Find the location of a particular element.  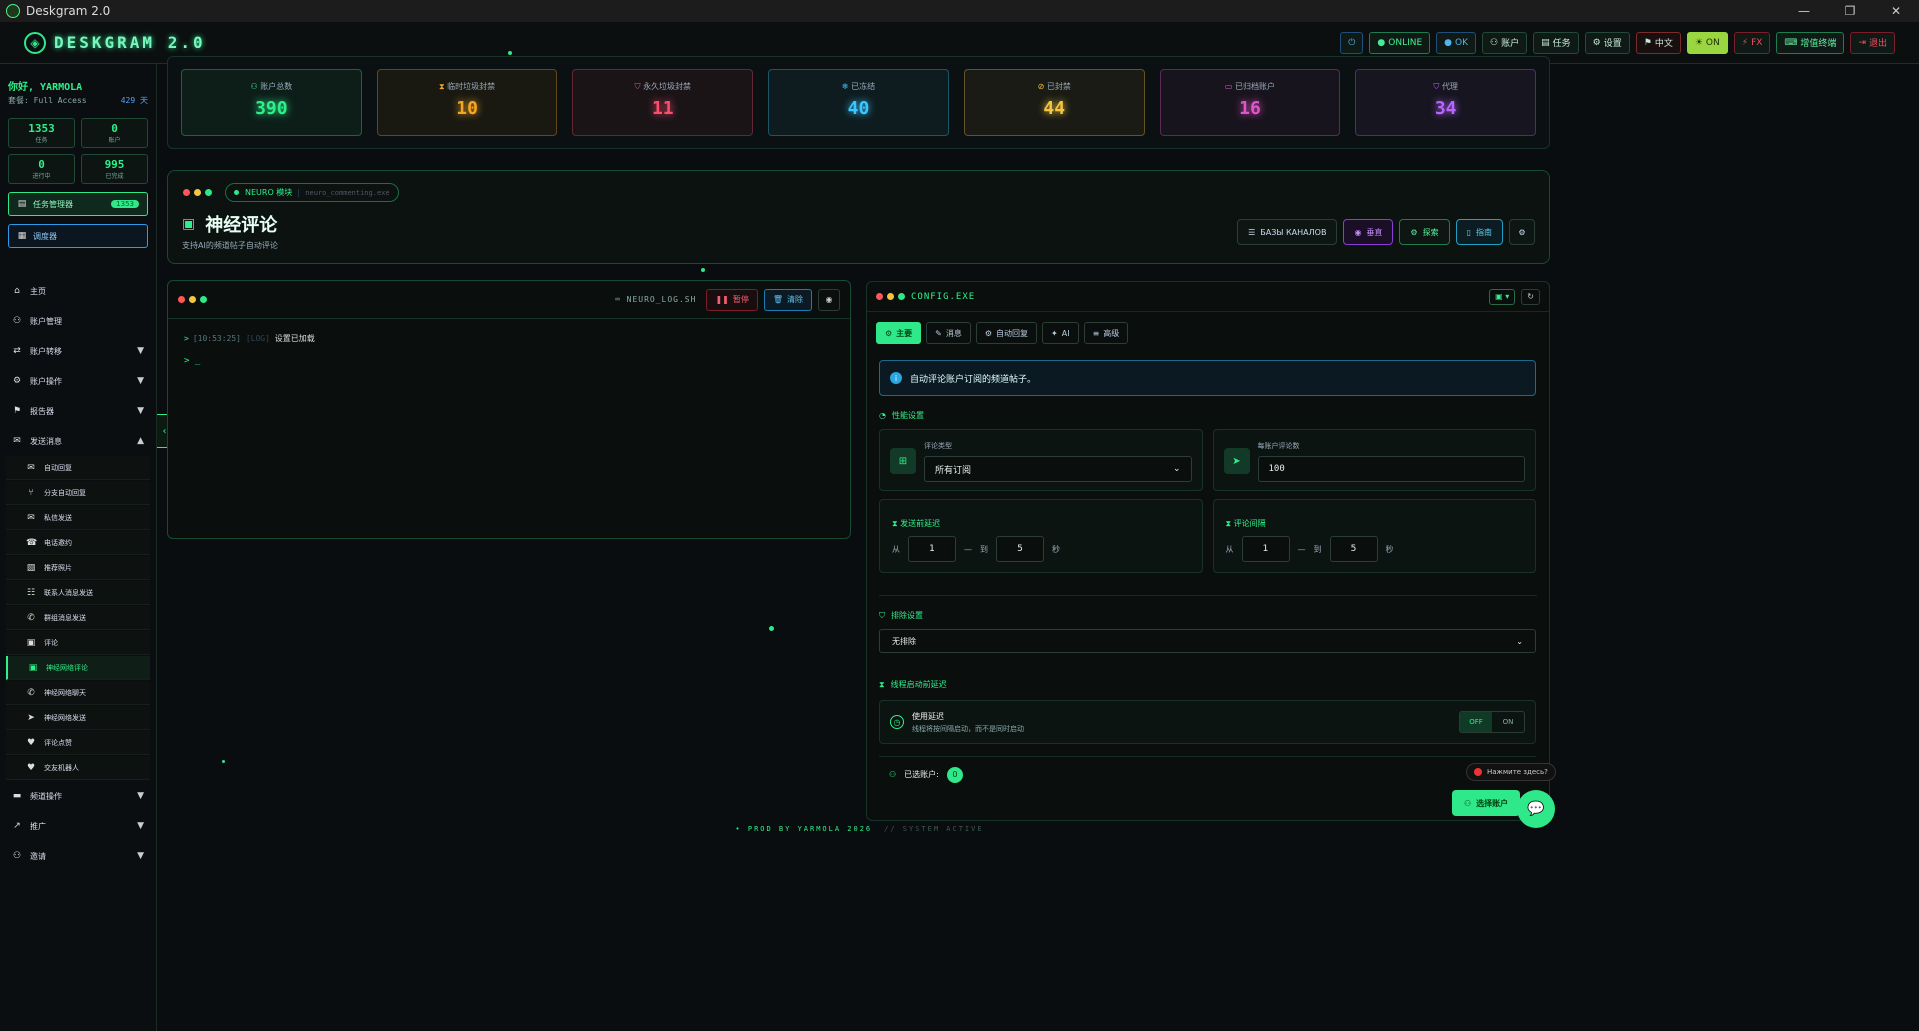

sidebar-item-label: 报告器 is located at coordinates (42, 411).